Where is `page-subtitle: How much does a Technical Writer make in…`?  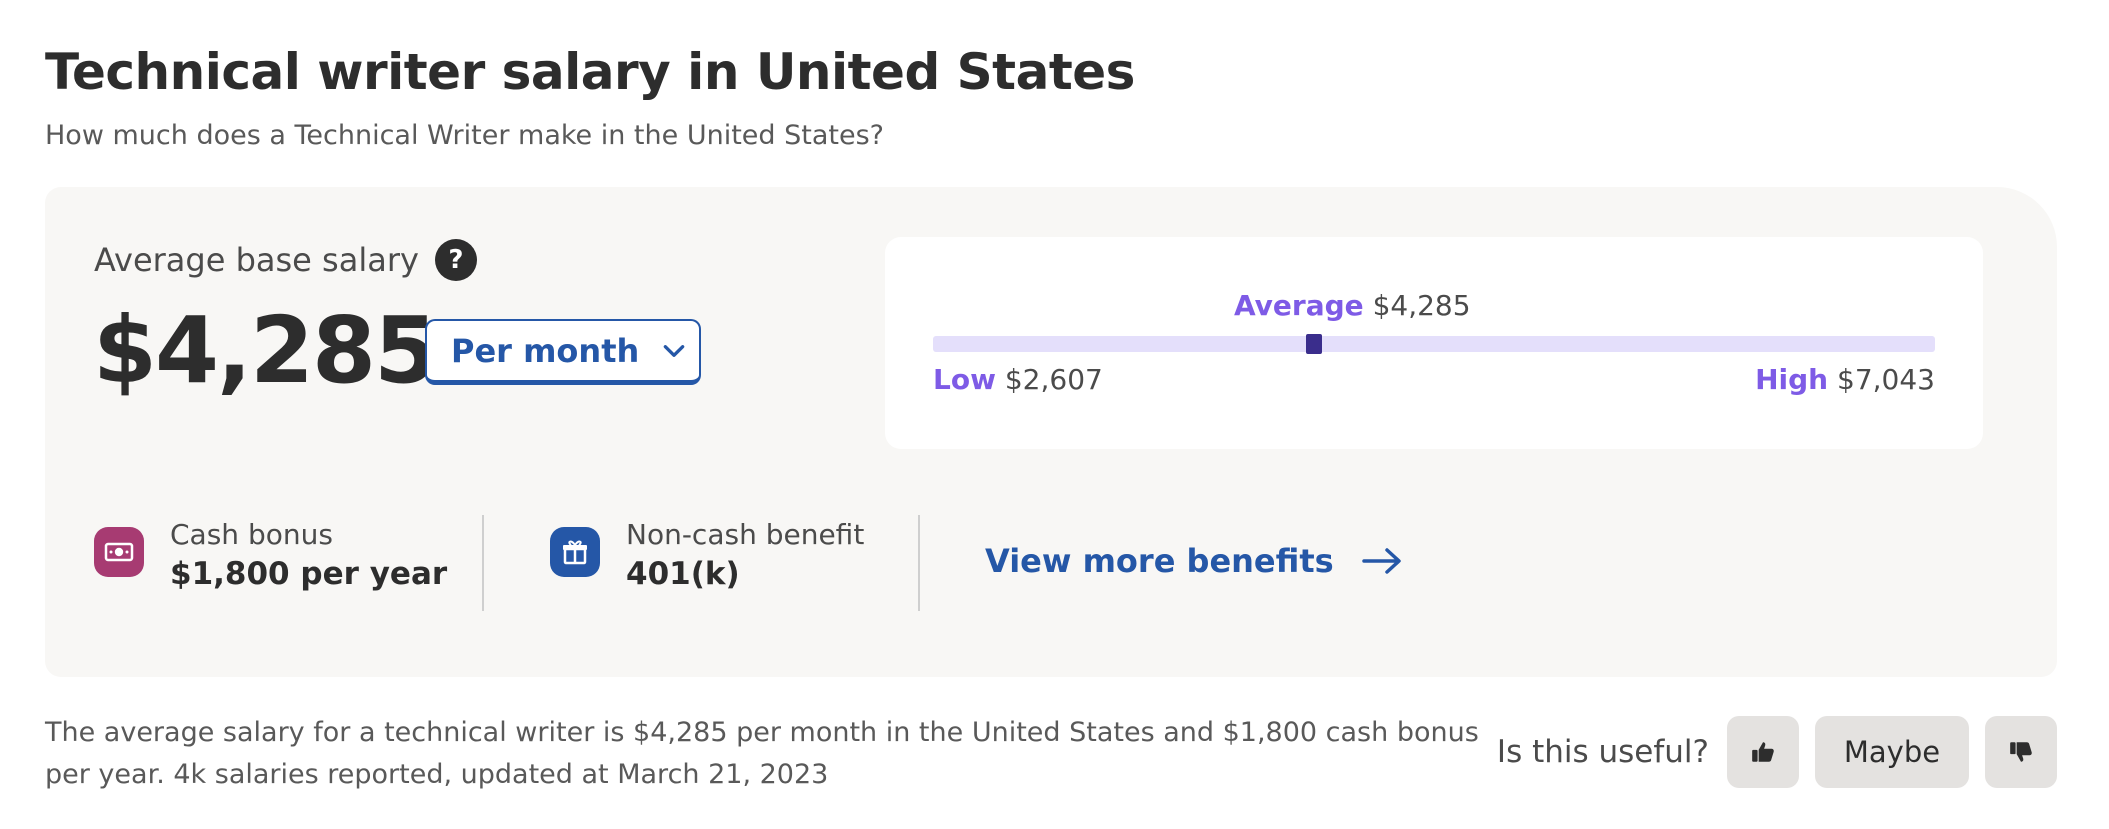 page-subtitle: How much does a Technical Writer make in… is located at coordinates (464, 135).